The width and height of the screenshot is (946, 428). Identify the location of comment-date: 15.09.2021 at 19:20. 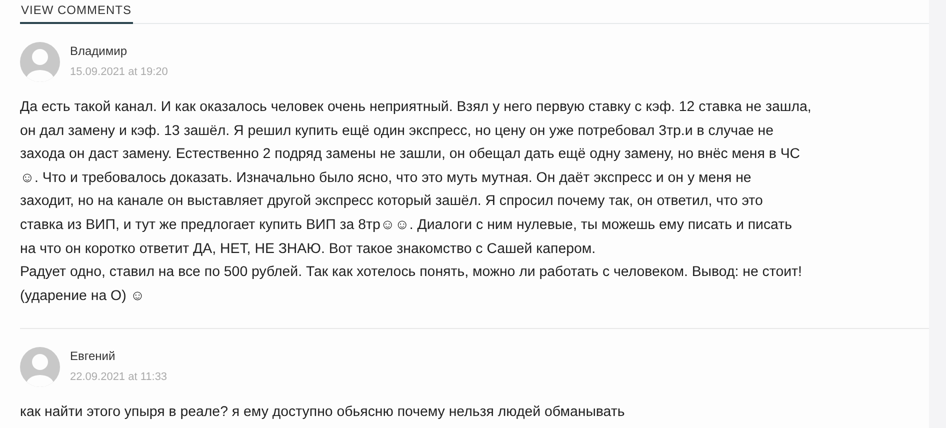
(119, 72).